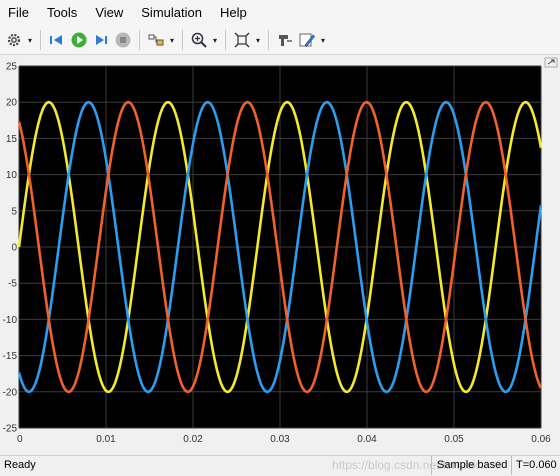 This screenshot has width=560, height=476. I want to click on style-edit-dropdown-icon: ▾, so click(323, 40).